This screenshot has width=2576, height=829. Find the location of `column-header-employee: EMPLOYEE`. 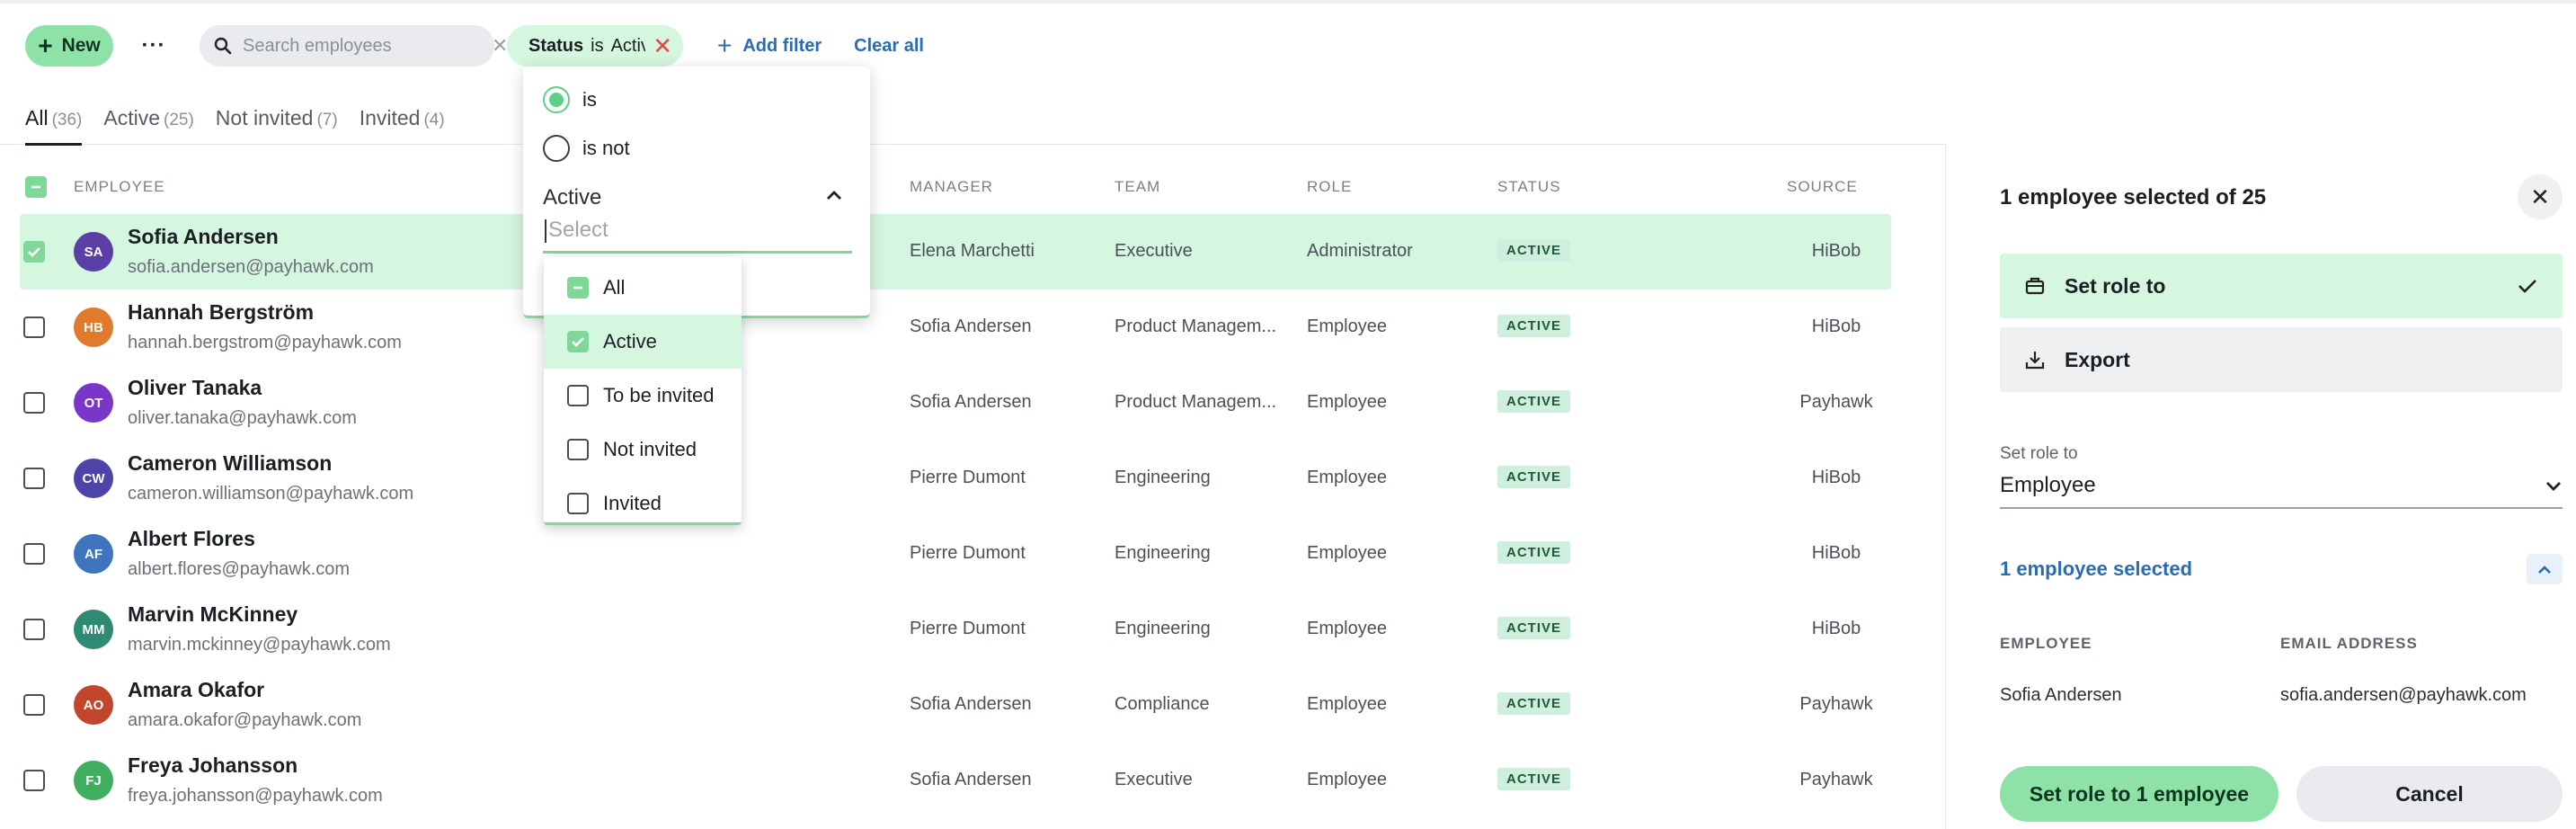

column-header-employee: EMPLOYEE is located at coordinates (120, 187).